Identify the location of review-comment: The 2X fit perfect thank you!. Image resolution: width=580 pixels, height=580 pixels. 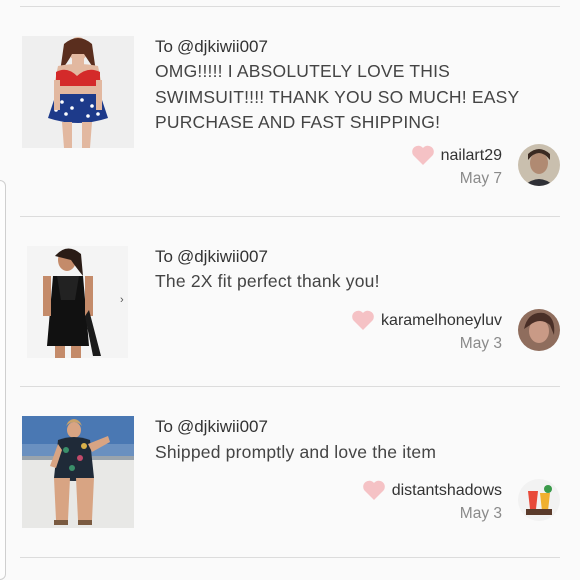
(267, 281).